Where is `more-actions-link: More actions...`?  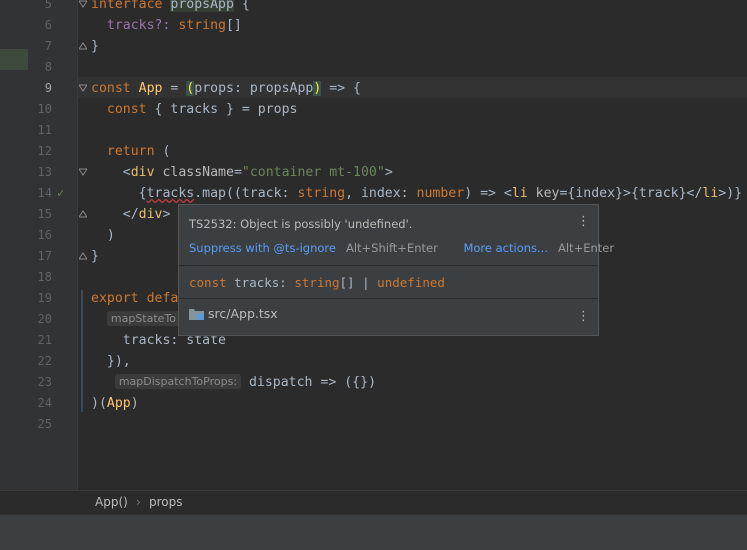 more-actions-link: More actions... is located at coordinates (505, 248).